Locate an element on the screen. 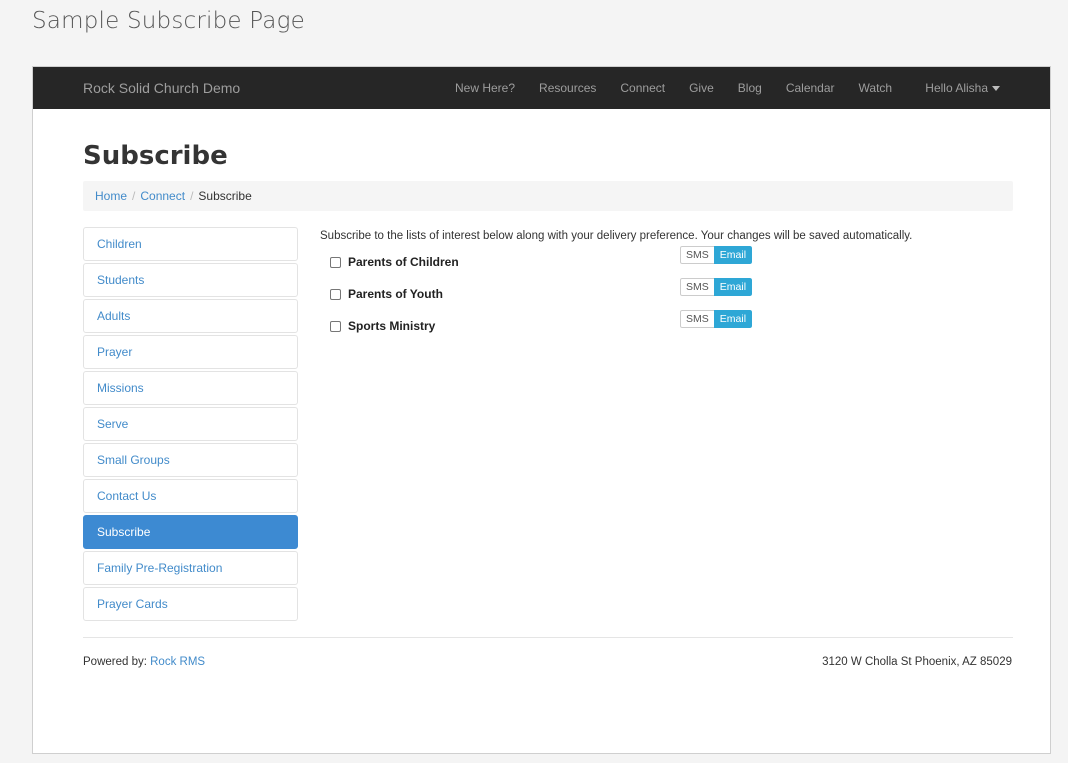  checkbox-parents-of-youth is located at coordinates (335, 294).